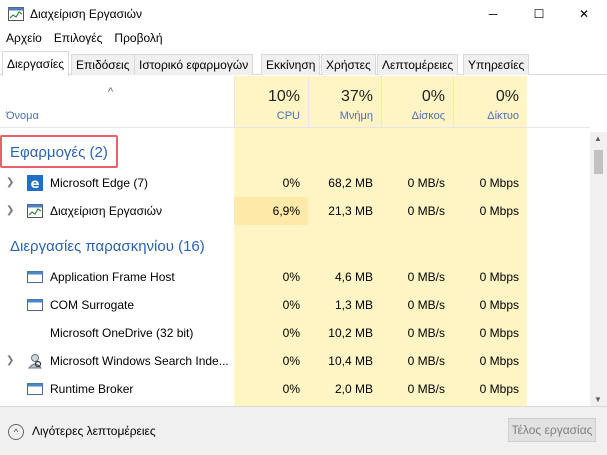 The width and height of the screenshot is (607, 455). What do you see at coordinates (138, 39) in the screenshot?
I see `menu-view: Προβολή` at bounding box center [138, 39].